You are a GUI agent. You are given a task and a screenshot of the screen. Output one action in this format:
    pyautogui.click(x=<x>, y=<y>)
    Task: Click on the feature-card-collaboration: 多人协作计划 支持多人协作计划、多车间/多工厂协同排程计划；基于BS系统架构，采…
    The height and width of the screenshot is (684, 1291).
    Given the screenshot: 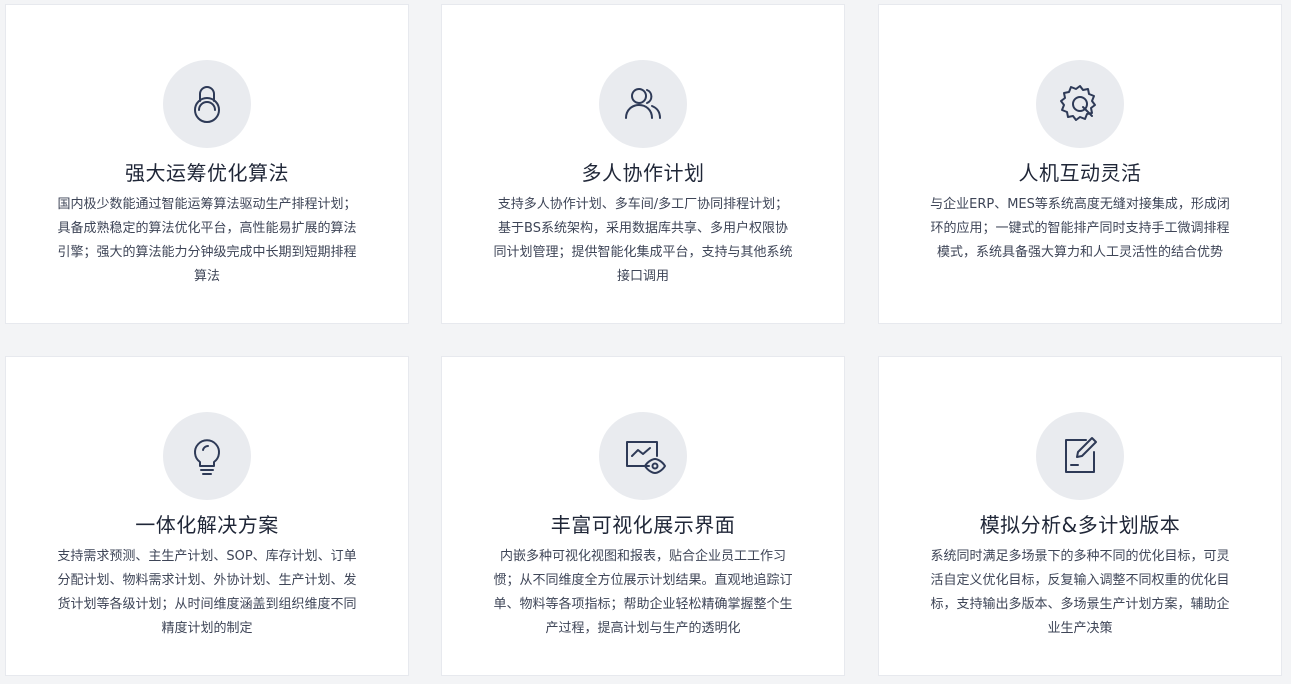 What is the action you would take?
    pyautogui.click(x=643, y=164)
    